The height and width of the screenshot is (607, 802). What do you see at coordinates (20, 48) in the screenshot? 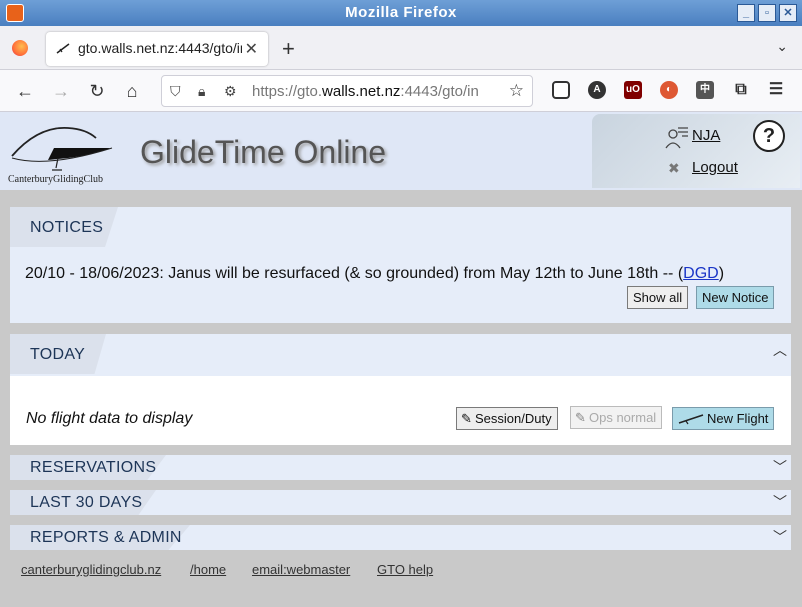
I see `firefox-view-icon` at bounding box center [20, 48].